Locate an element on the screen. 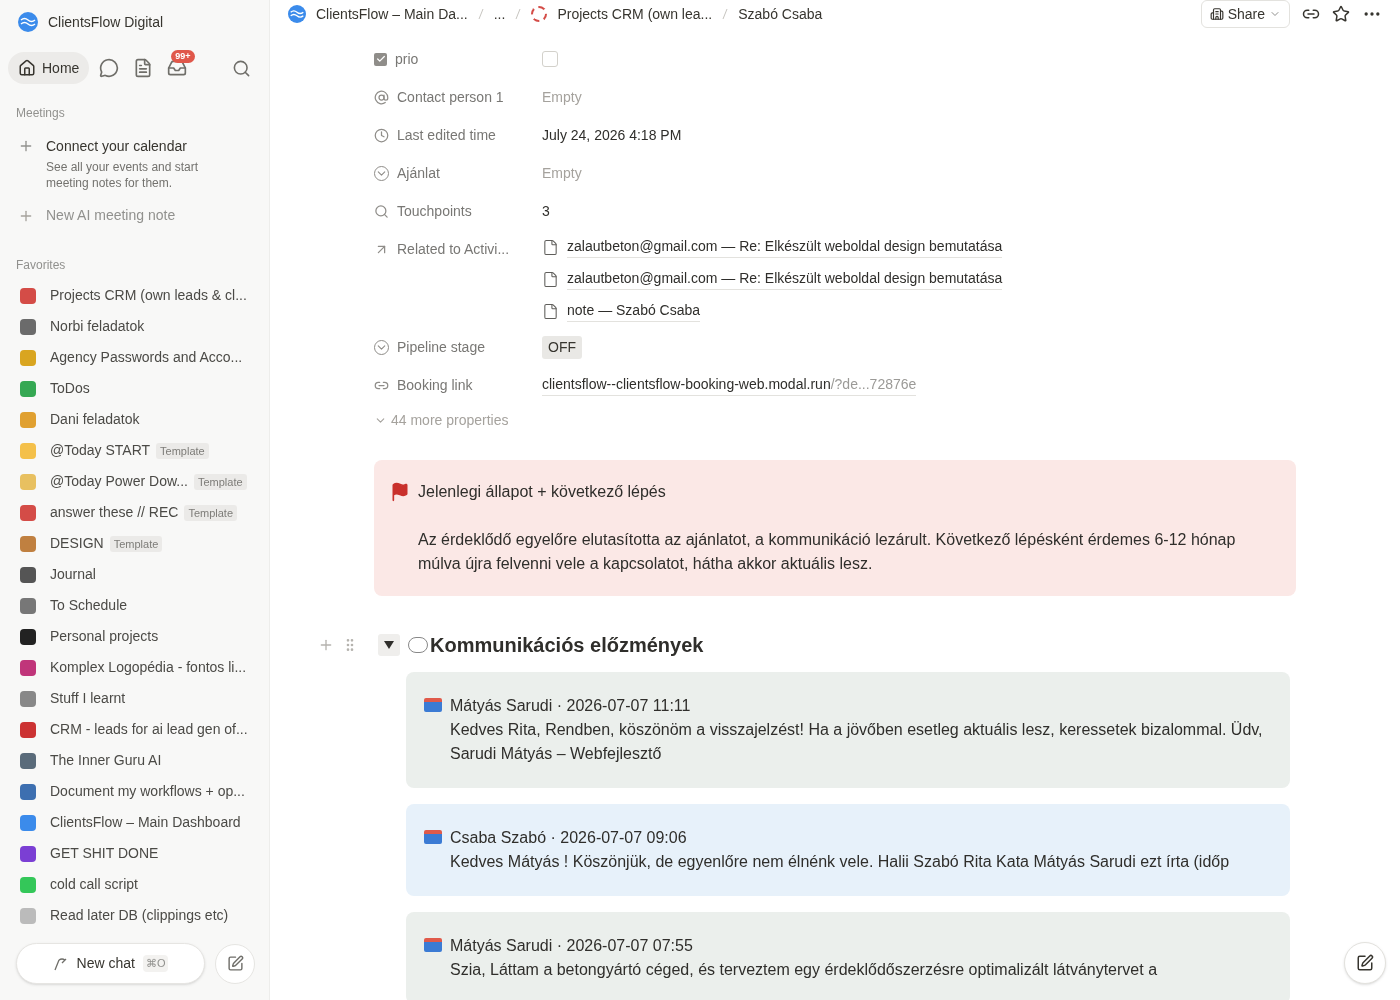 The width and height of the screenshot is (1400, 1000). workspace-name: ClientsFlow Digital is located at coordinates (106, 22).